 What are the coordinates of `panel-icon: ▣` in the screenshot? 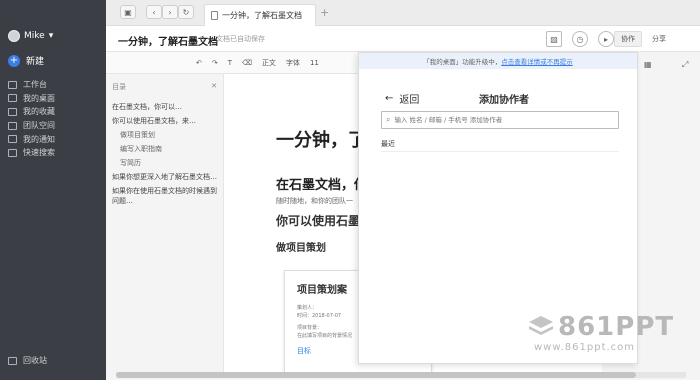 It's located at (128, 12).